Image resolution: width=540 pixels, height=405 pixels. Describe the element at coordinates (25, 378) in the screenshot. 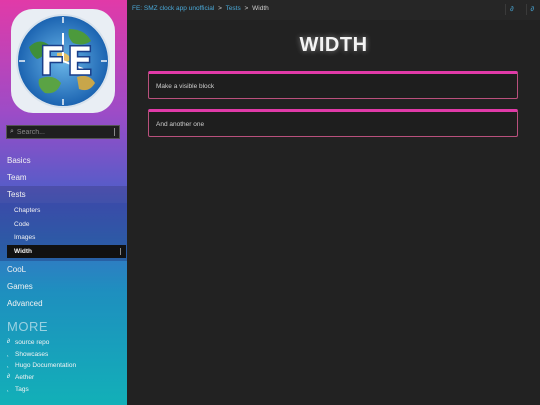

I see `more-item-label: Aether` at that location.